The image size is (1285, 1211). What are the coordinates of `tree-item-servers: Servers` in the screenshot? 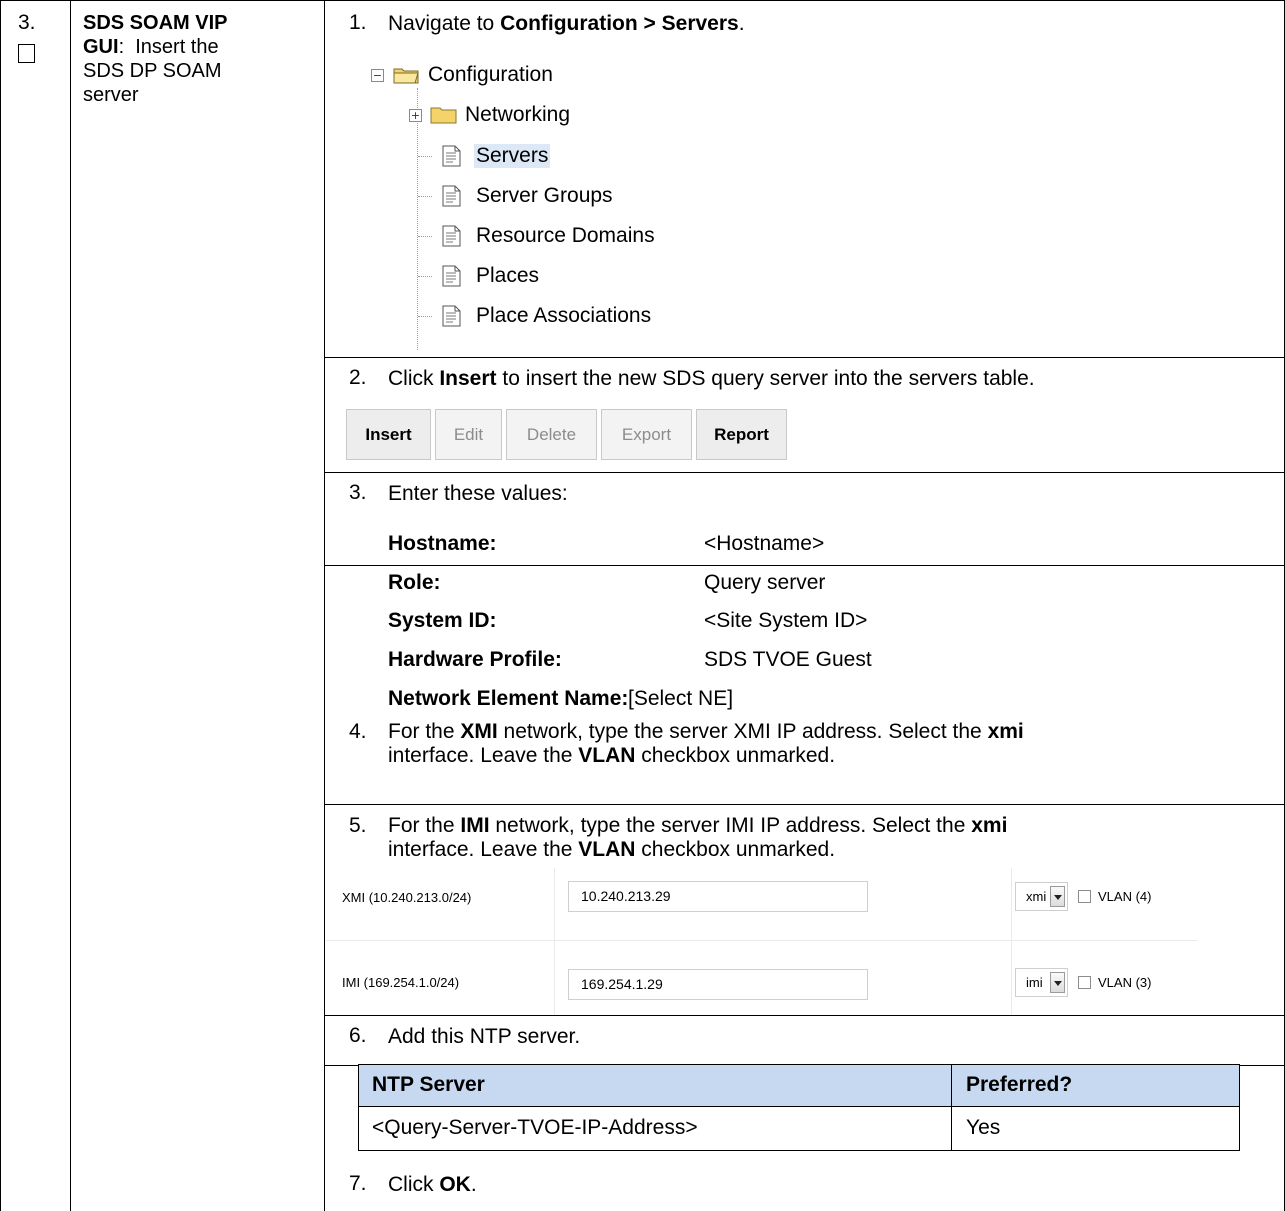 It's located at (495, 156).